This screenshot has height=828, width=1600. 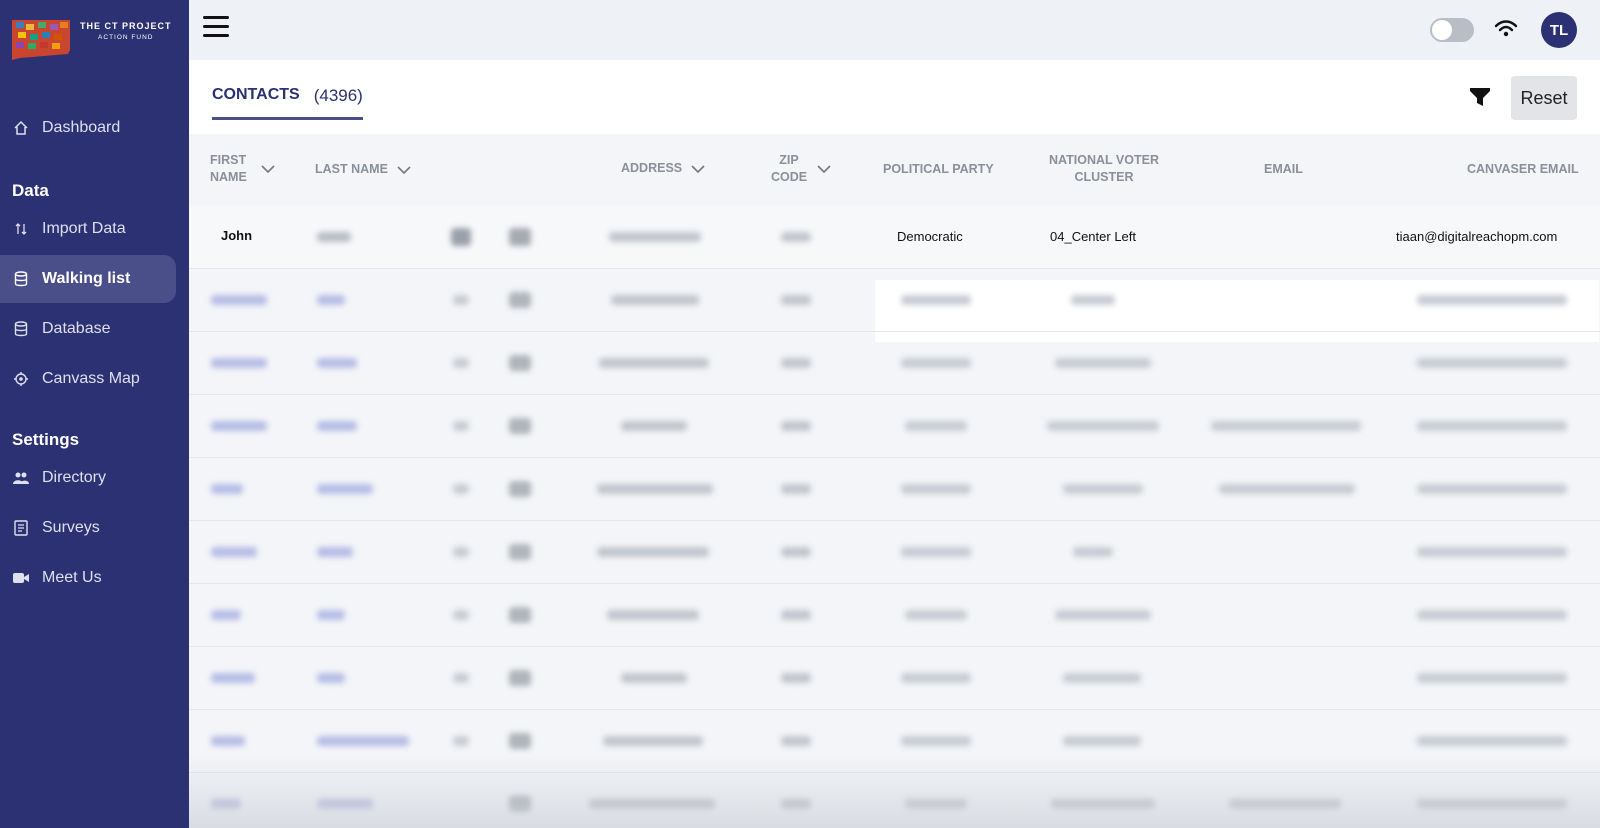 I want to click on sidebar-item-label: Walking list, so click(x=86, y=278).